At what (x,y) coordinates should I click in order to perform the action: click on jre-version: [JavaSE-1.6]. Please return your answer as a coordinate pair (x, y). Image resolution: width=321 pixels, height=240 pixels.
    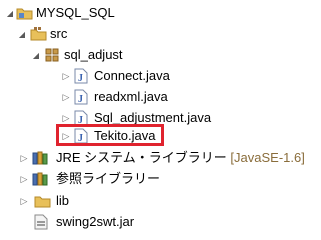
    Looking at the image, I should click on (267, 157).